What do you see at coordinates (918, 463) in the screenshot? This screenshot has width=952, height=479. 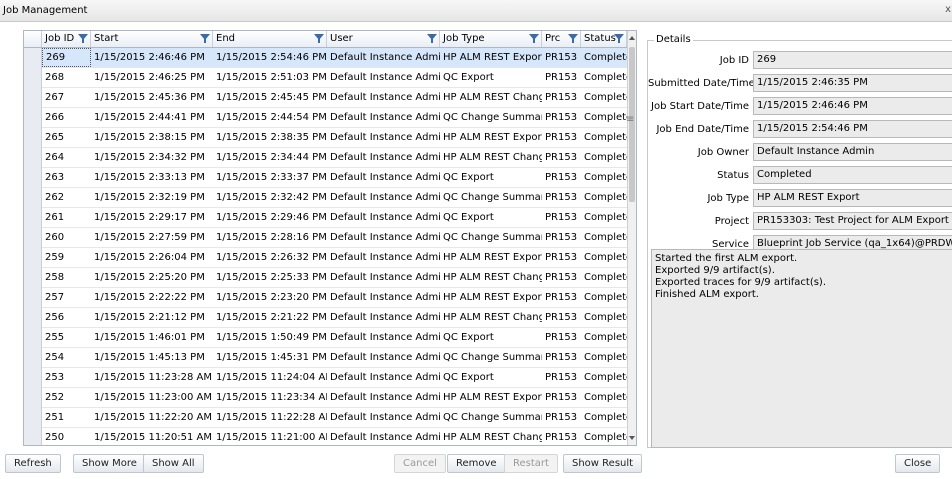 I see `close-button: Close` at bounding box center [918, 463].